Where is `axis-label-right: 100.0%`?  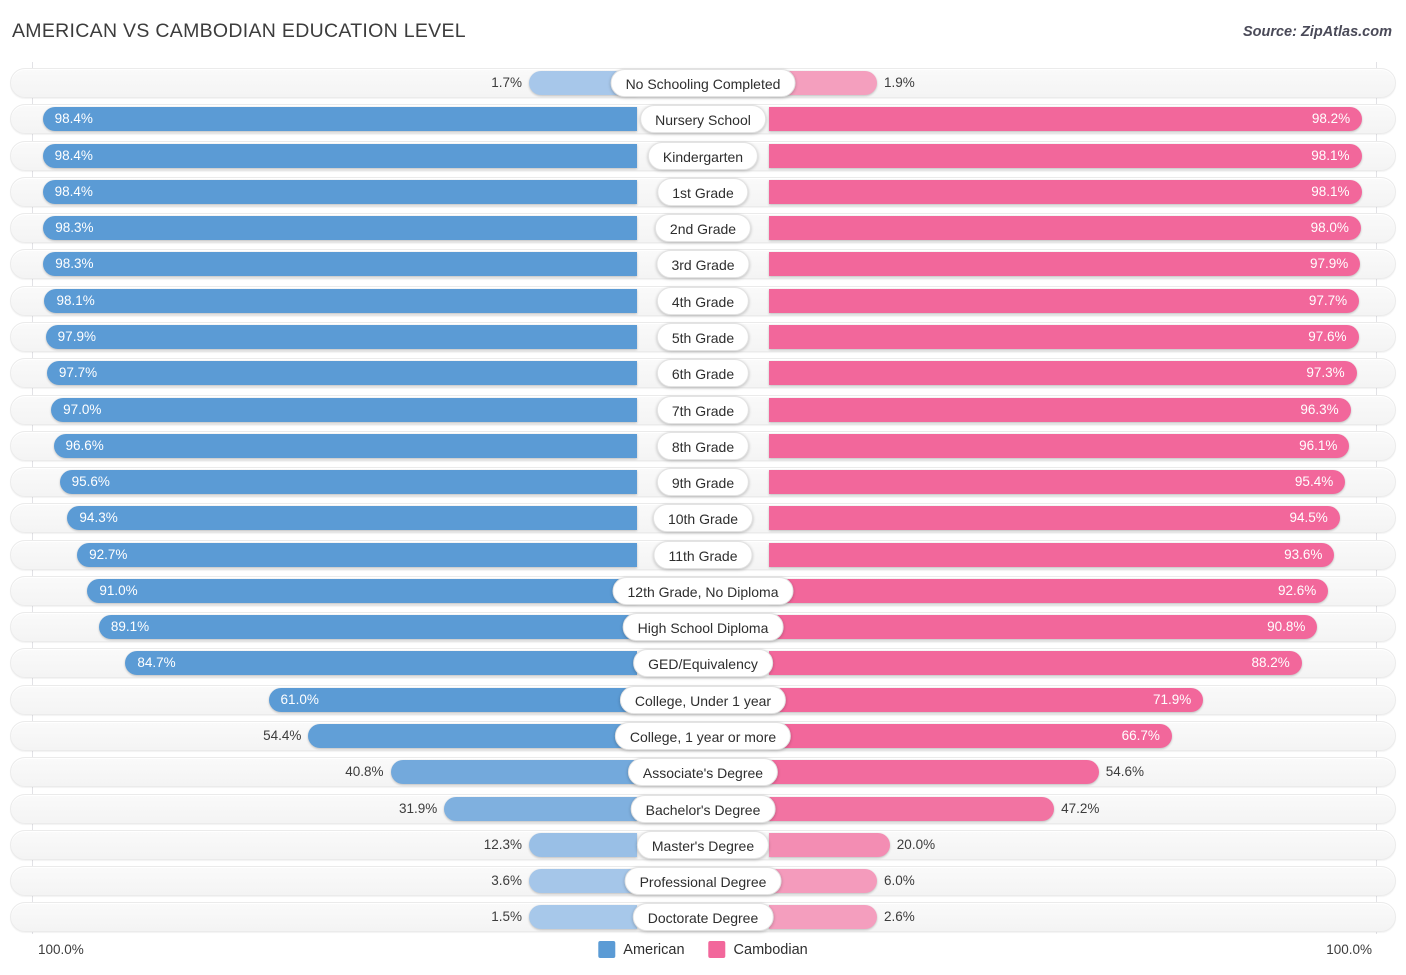 axis-label-right: 100.0% is located at coordinates (1349, 949).